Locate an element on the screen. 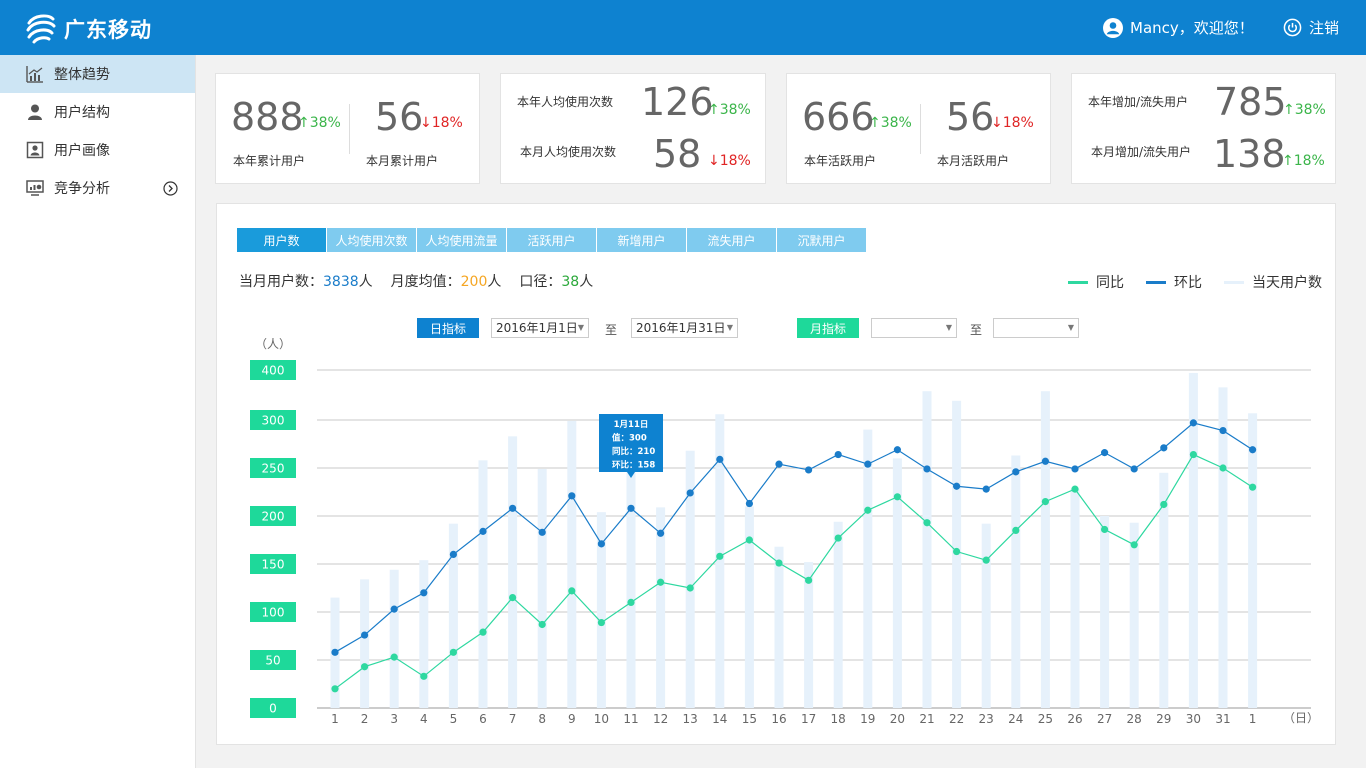 The image size is (1366, 768). x-tick-label: 6 is located at coordinates (483, 719).